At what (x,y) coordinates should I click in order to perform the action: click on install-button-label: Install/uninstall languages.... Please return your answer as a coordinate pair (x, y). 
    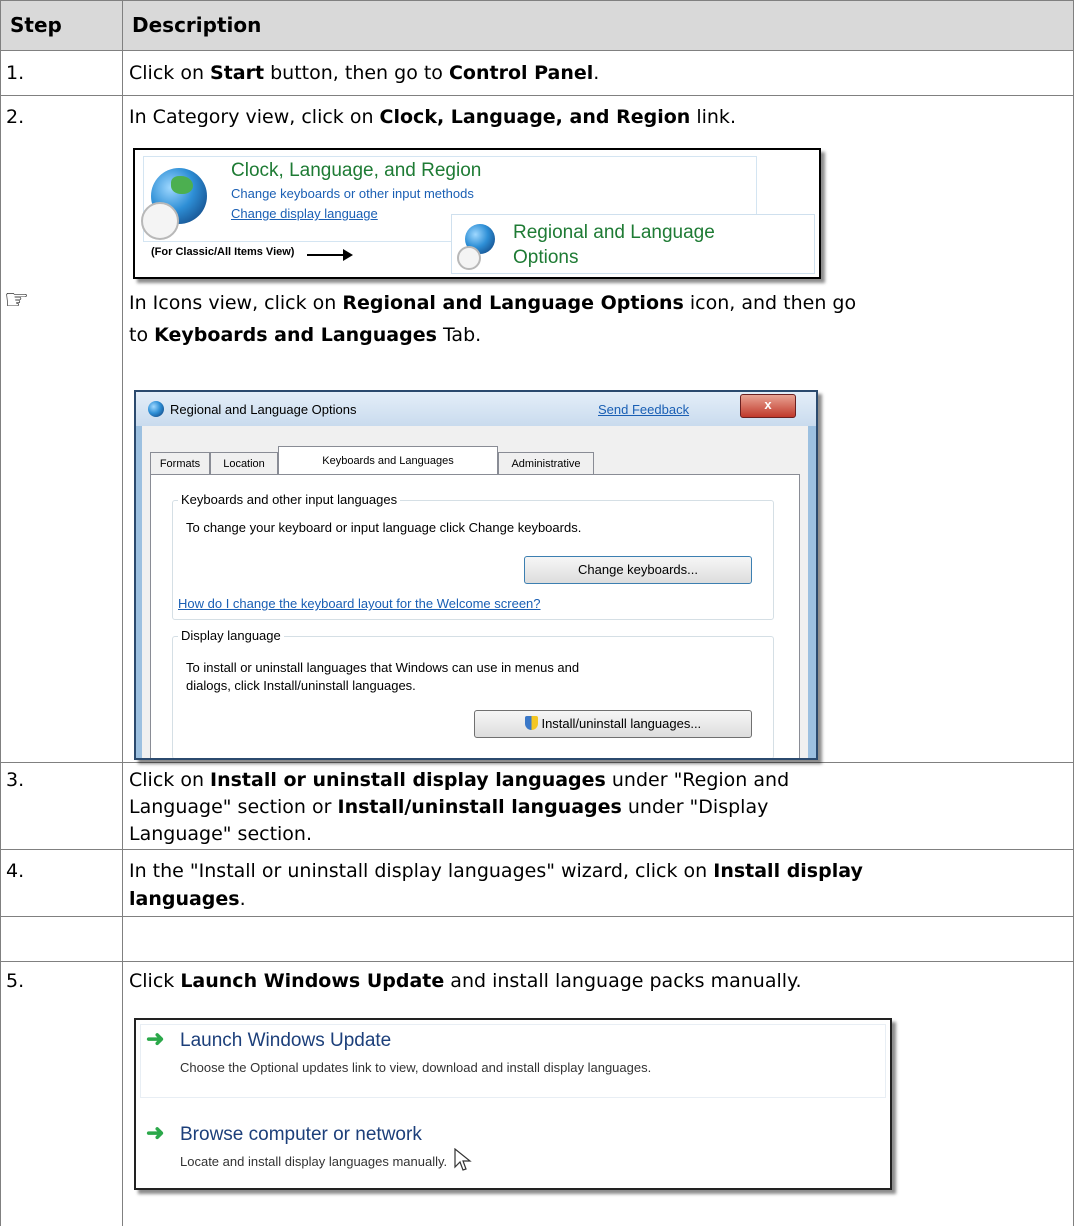
    Looking at the image, I should click on (621, 723).